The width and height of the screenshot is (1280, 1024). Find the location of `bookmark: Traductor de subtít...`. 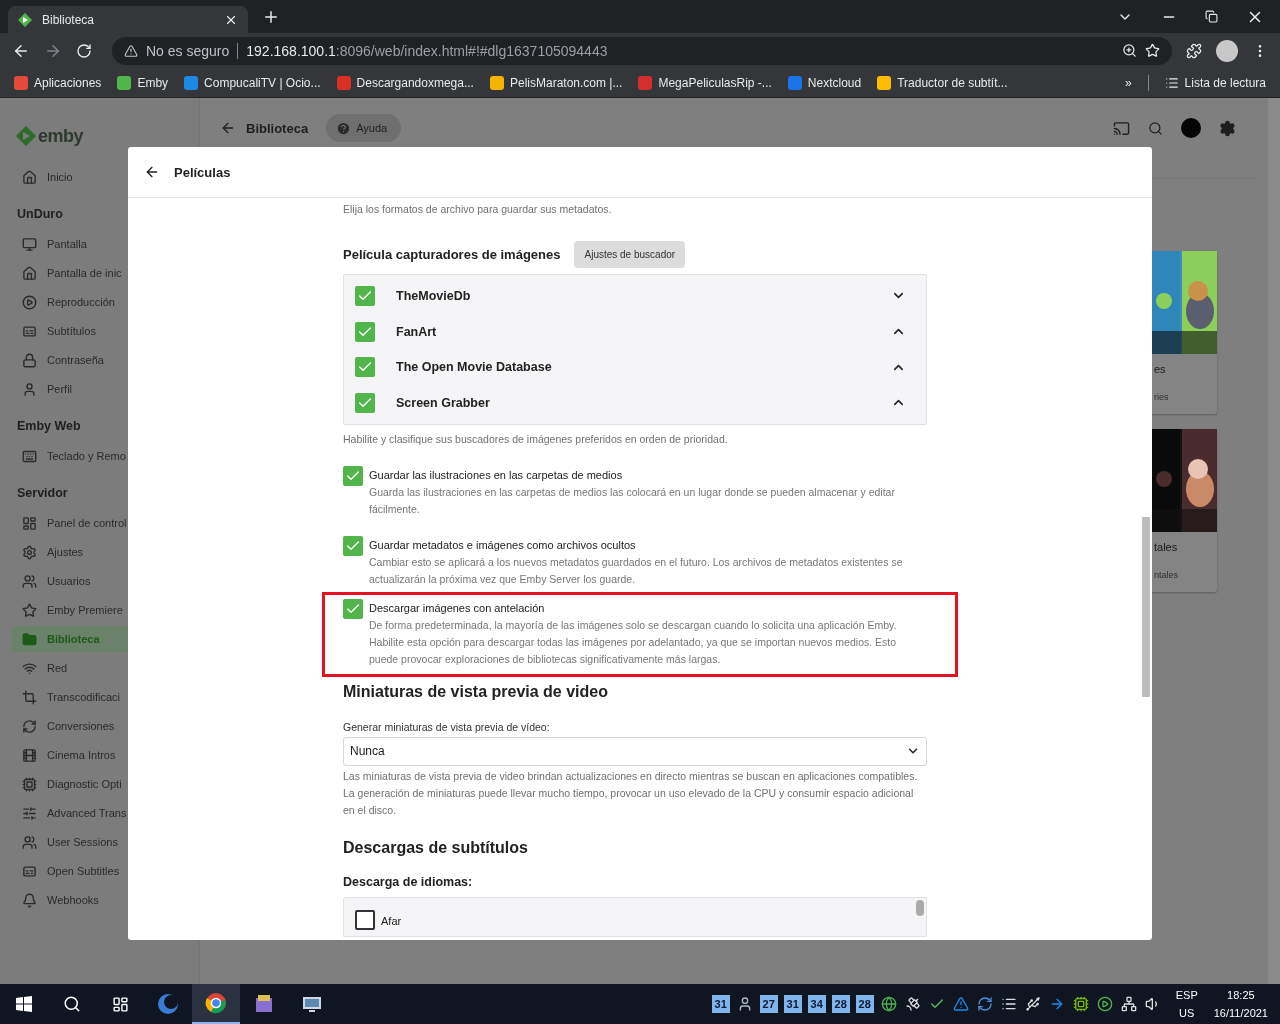

bookmark: Traductor de subtít... is located at coordinates (942, 82).